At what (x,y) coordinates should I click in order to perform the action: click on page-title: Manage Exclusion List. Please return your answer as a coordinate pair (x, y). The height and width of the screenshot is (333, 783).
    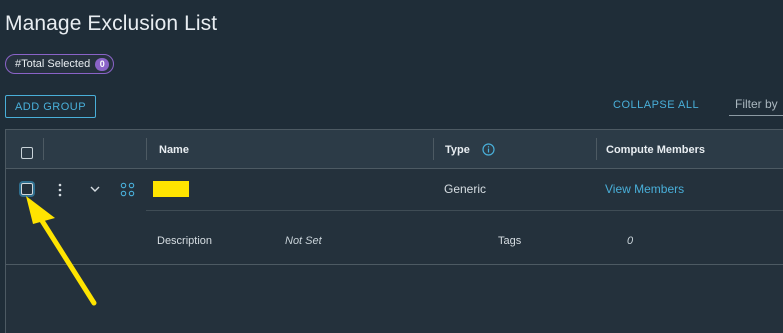
    Looking at the image, I should click on (111, 23).